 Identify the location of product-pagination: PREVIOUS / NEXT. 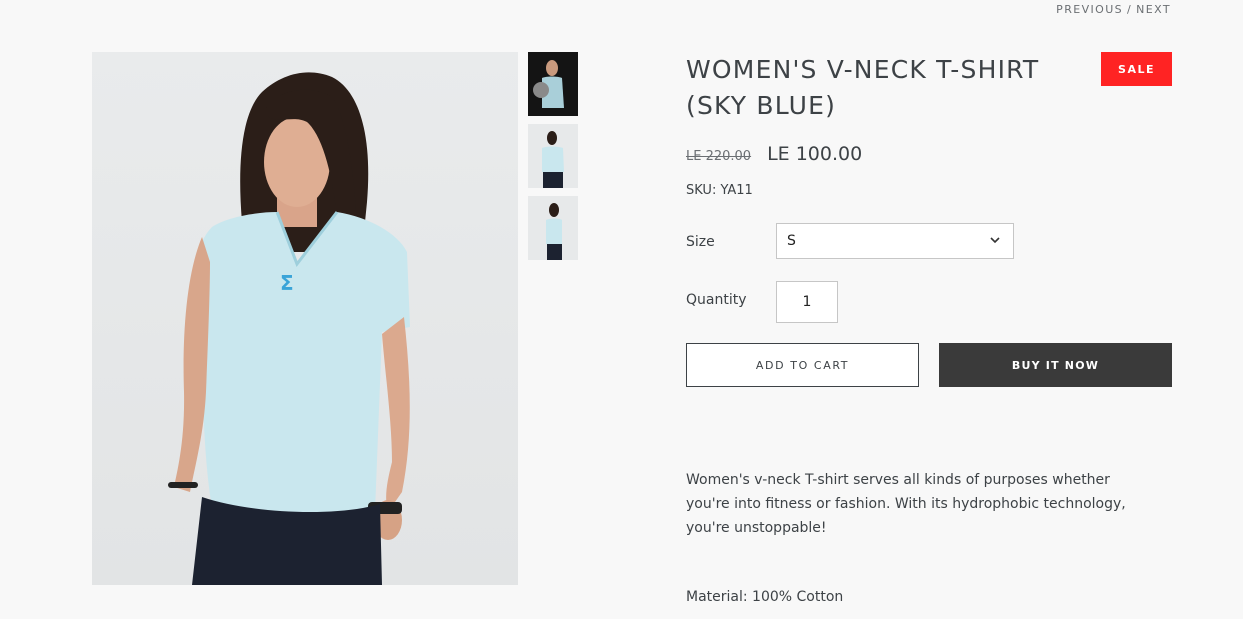
(1113, 9).